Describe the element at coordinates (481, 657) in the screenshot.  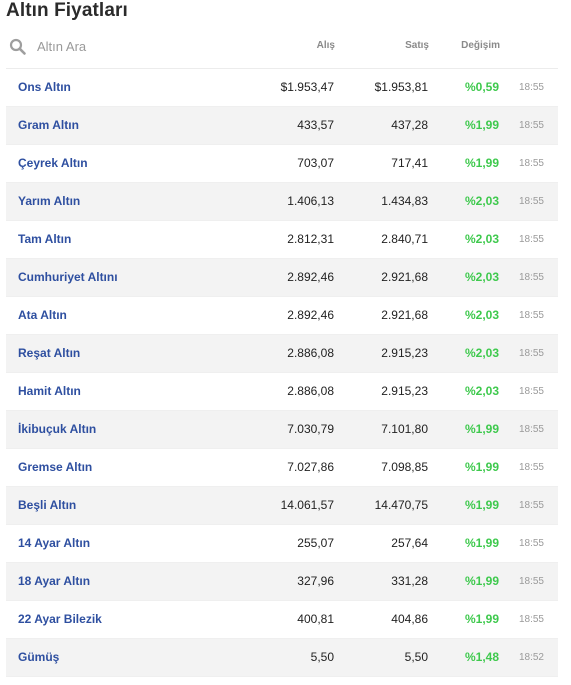
I see `change-percent: %1,48` at that location.